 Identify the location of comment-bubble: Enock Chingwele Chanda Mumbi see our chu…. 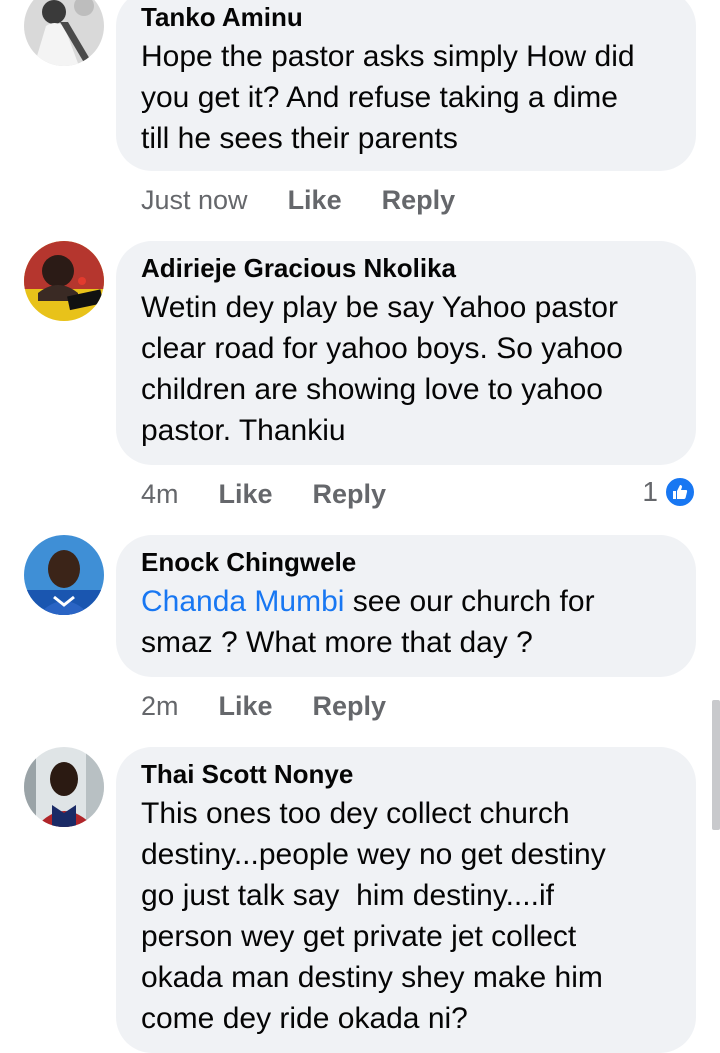
(406, 606).